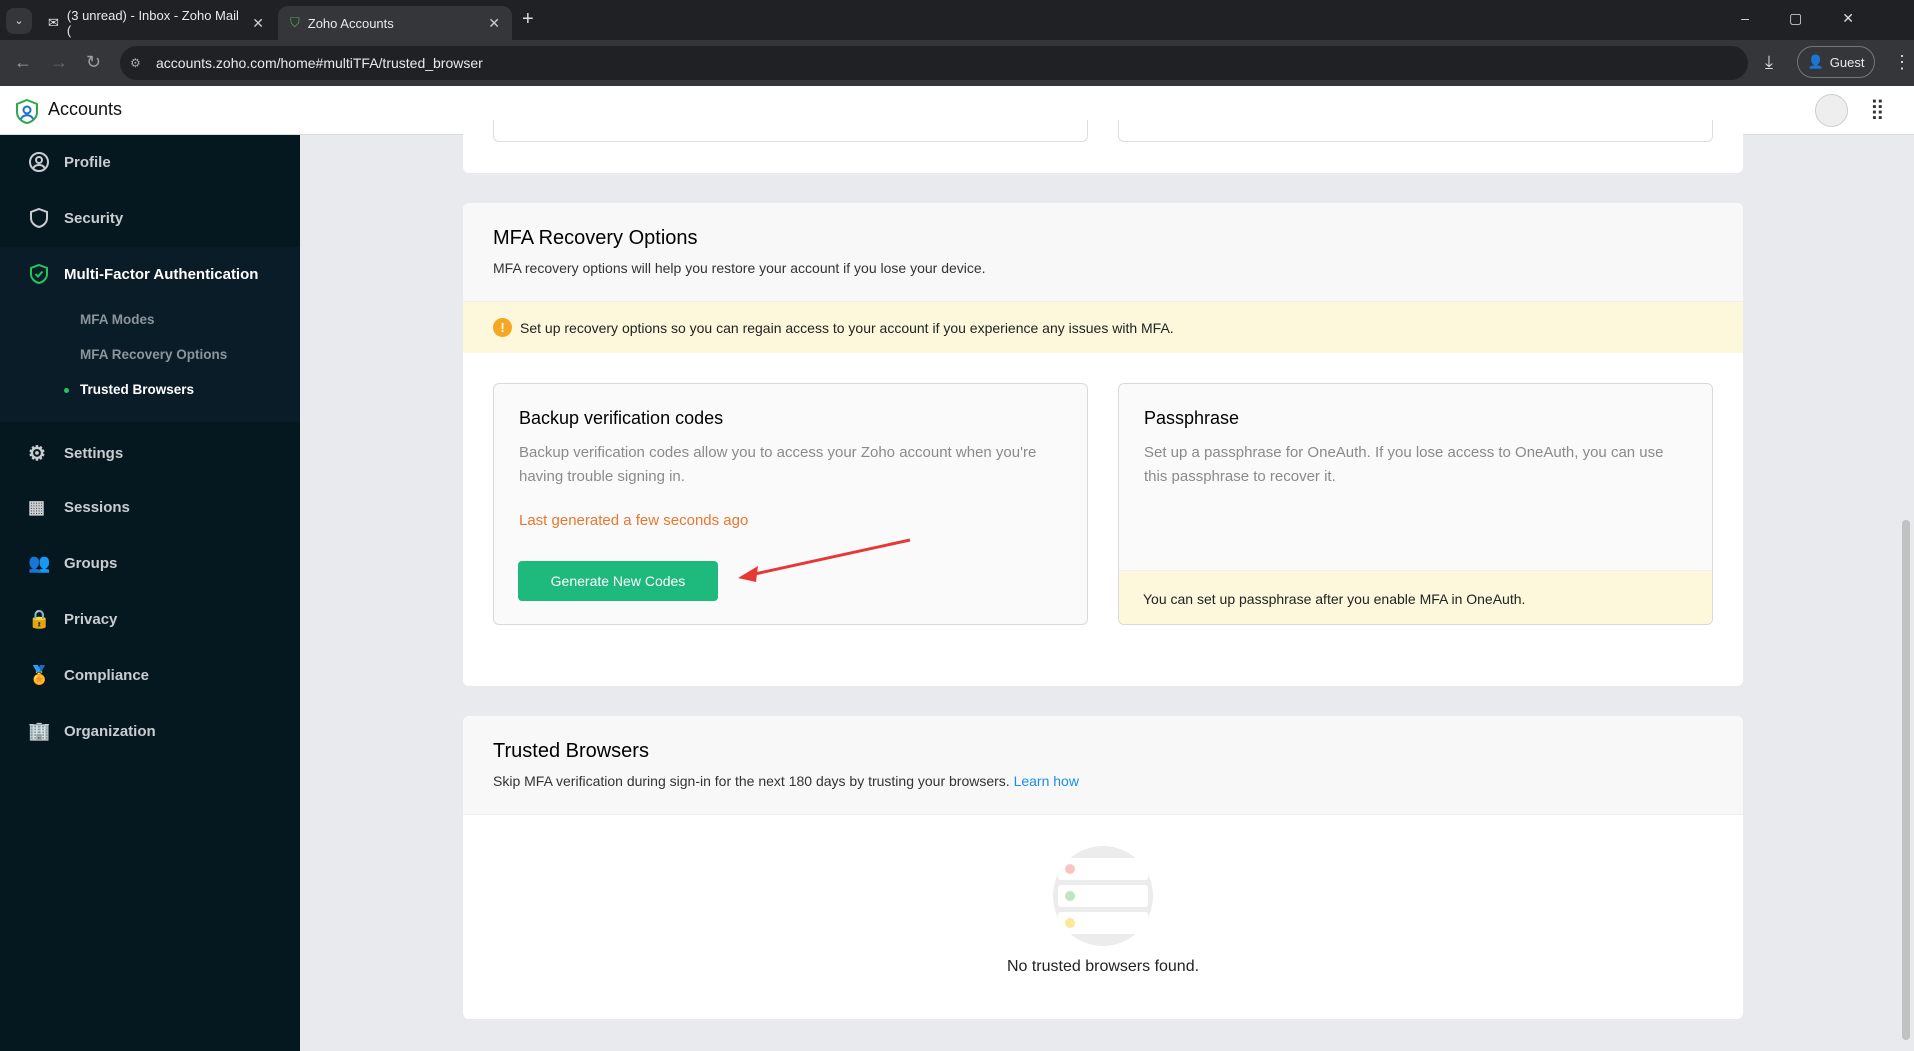 Image resolution: width=1914 pixels, height=1051 pixels. What do you see at coordinates (824, 560) in the screenshot?
I see `annotation-arrow` at bounding box center [824, 560].